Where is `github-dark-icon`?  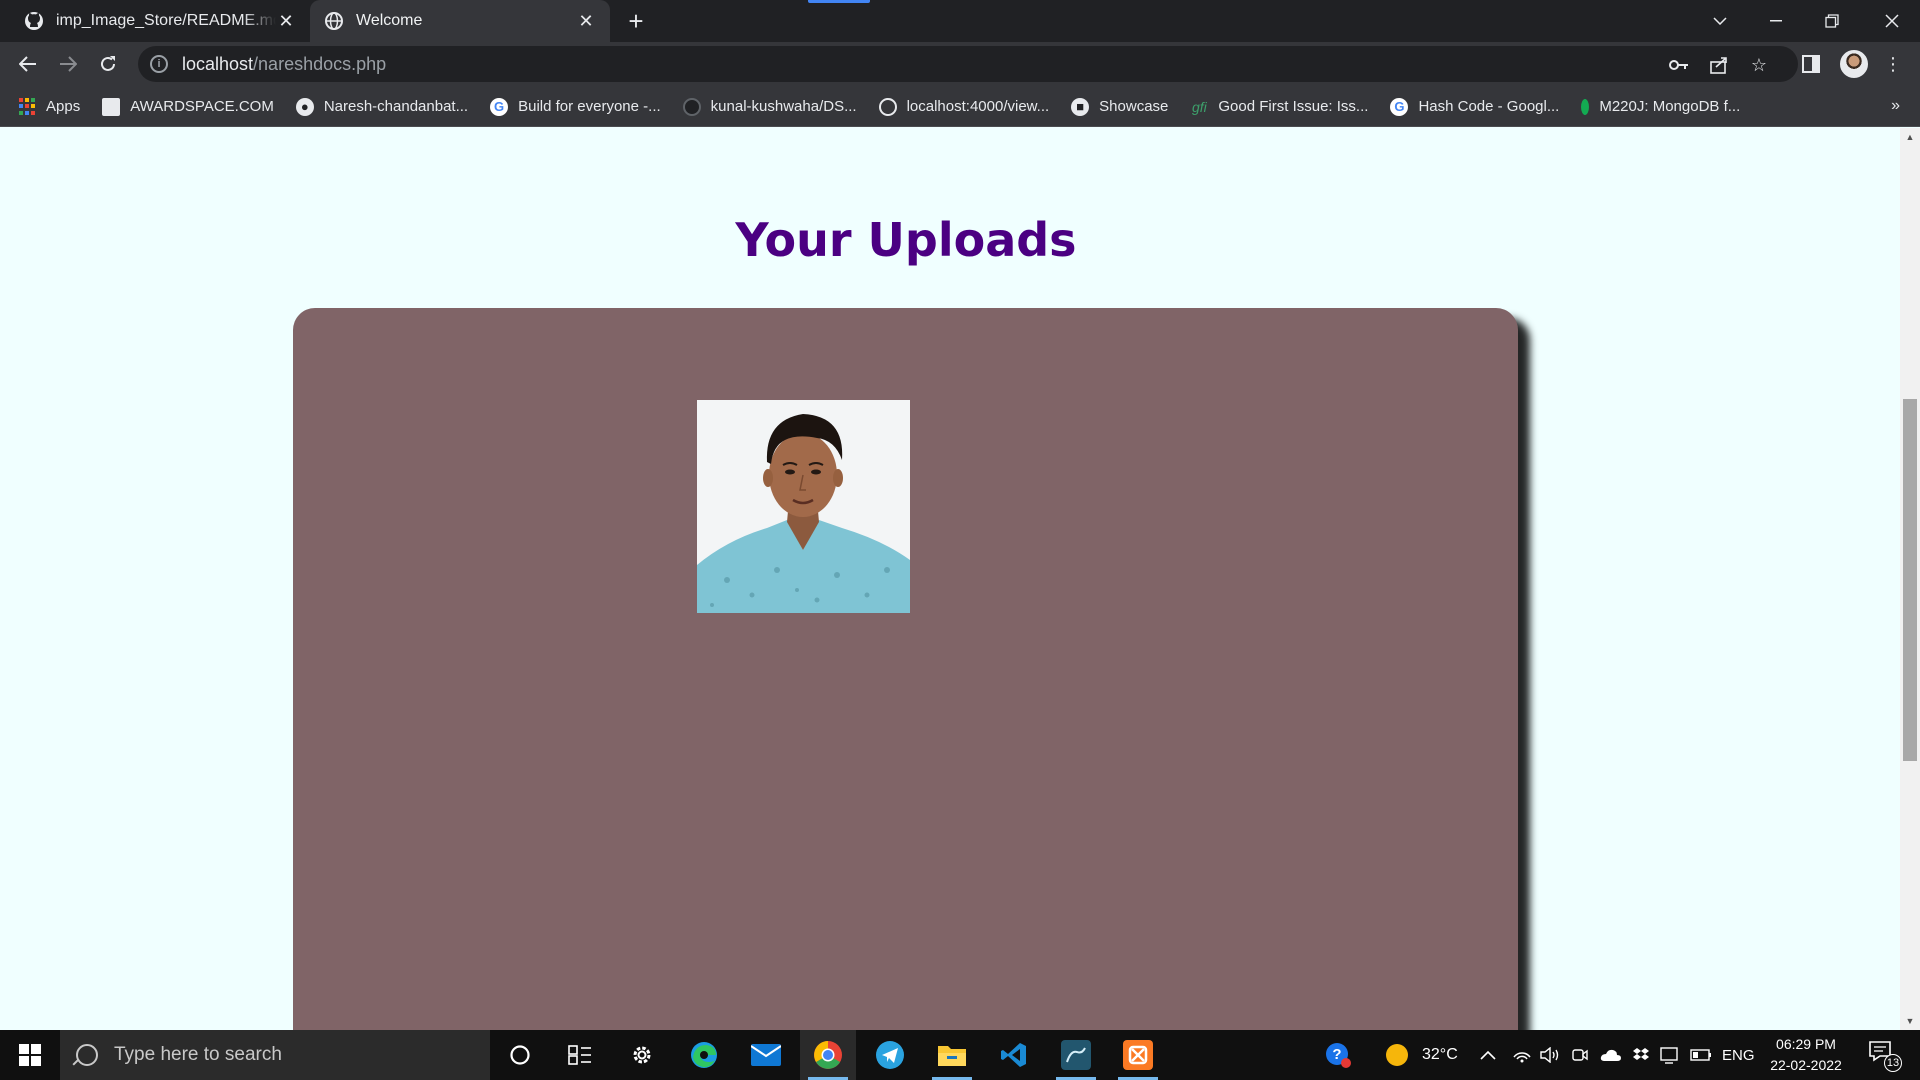 github-dark-icon is located at coordinates (691, 106).